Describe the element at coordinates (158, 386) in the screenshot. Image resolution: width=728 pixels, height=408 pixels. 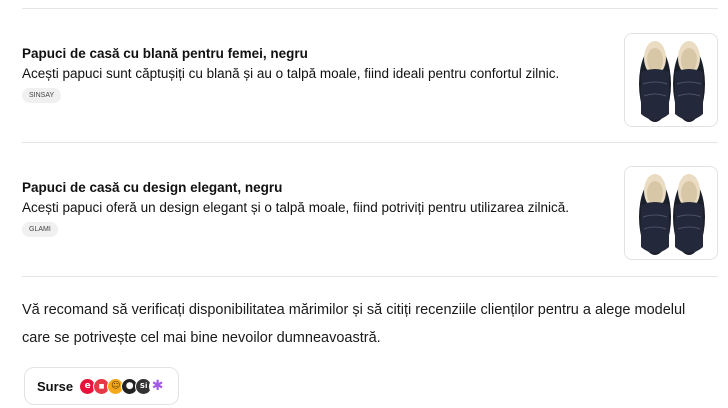
I see `source-asterisk-icon: ✱` at that location.